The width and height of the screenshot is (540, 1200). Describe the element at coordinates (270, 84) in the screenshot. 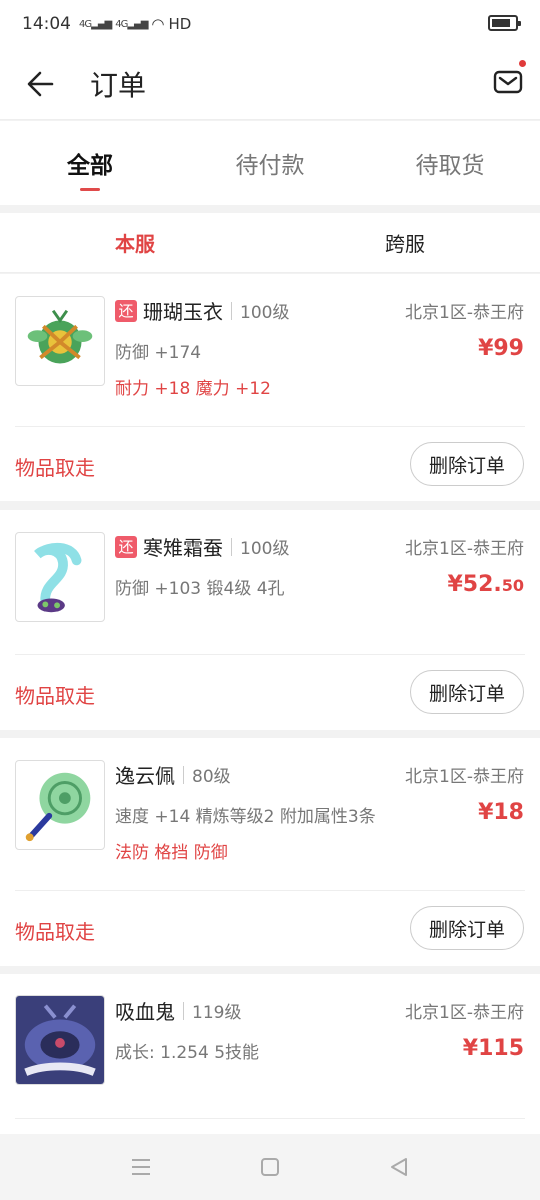

I see `app-header: 订单` at that location.